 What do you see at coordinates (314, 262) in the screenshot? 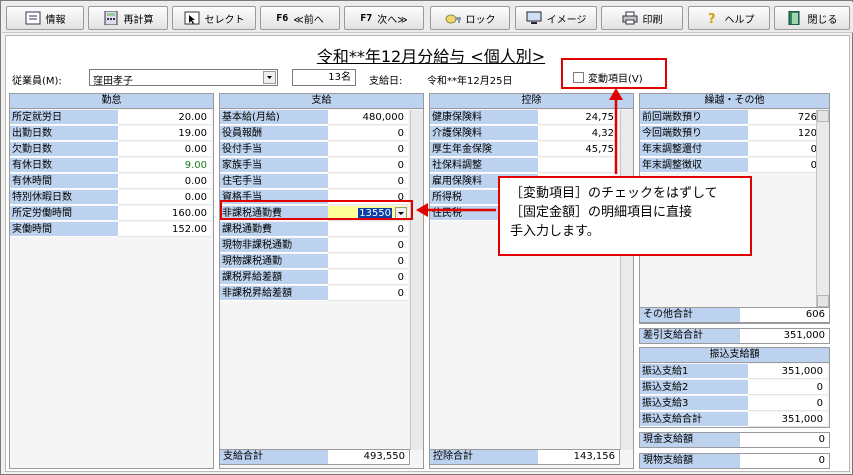
I see `payment-row: 現物課税通勤 0` at bounding box center [314, 262].